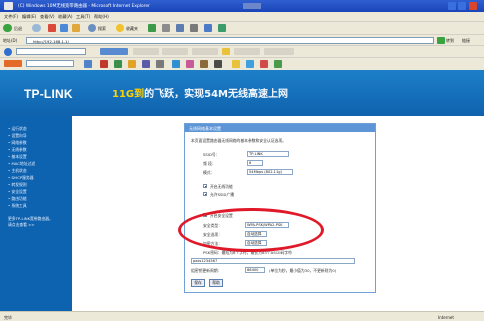 The width and height of the screenshot is (484, 321). Describe the element at coordinates (205, 51) in the screenshot. I see `toolbar-more-button` at that location.